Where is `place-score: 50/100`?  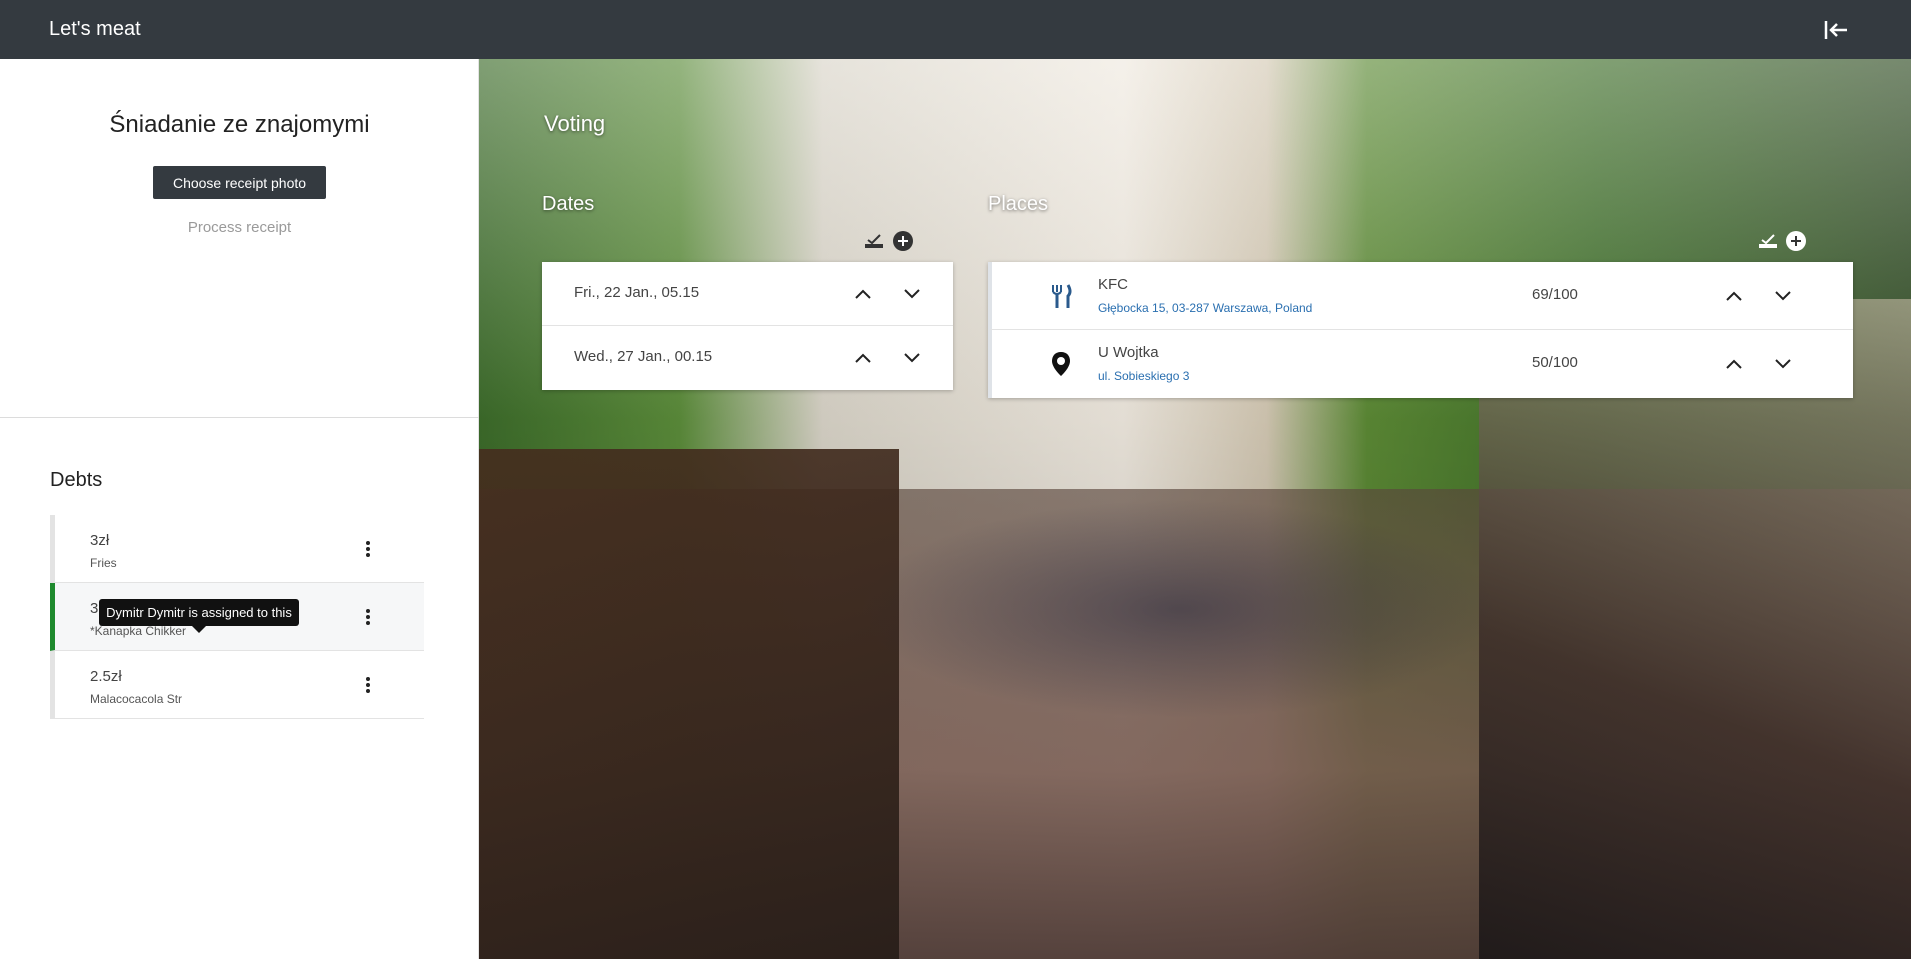
place-score: 50/100 is located at coordinates (1555, 362).